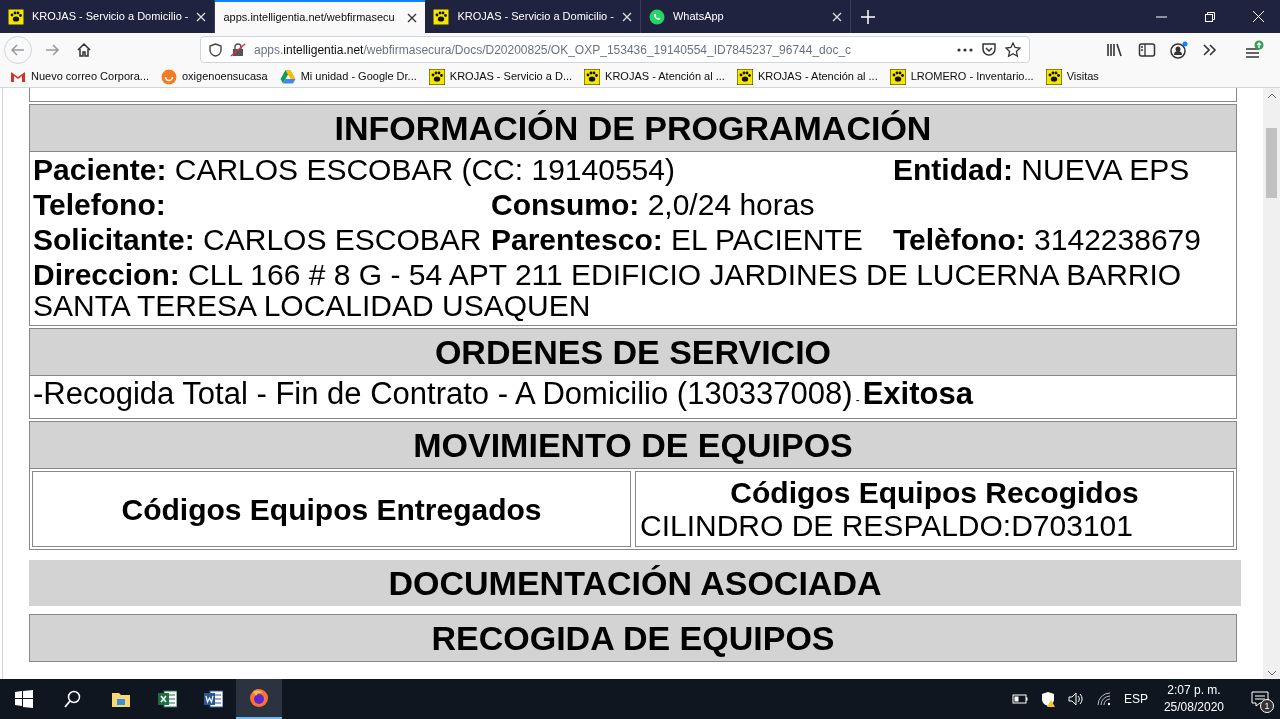 The height and width of the screenshot is (719, 1280). What do you see at coordinates (1271, 163) in the screenshot?
I see `scrollbar-thumb` at bounding box center [1271, 163].